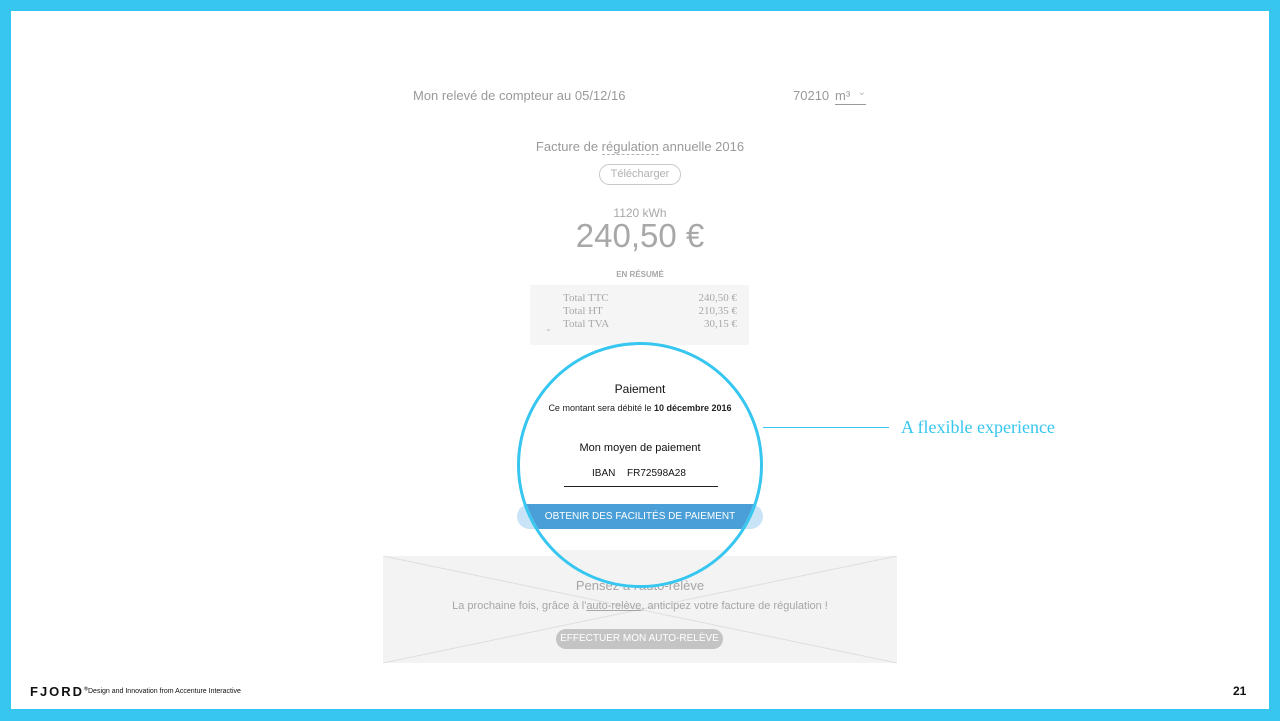  I want to click on payment-title: Paiement, so click(640, 389).